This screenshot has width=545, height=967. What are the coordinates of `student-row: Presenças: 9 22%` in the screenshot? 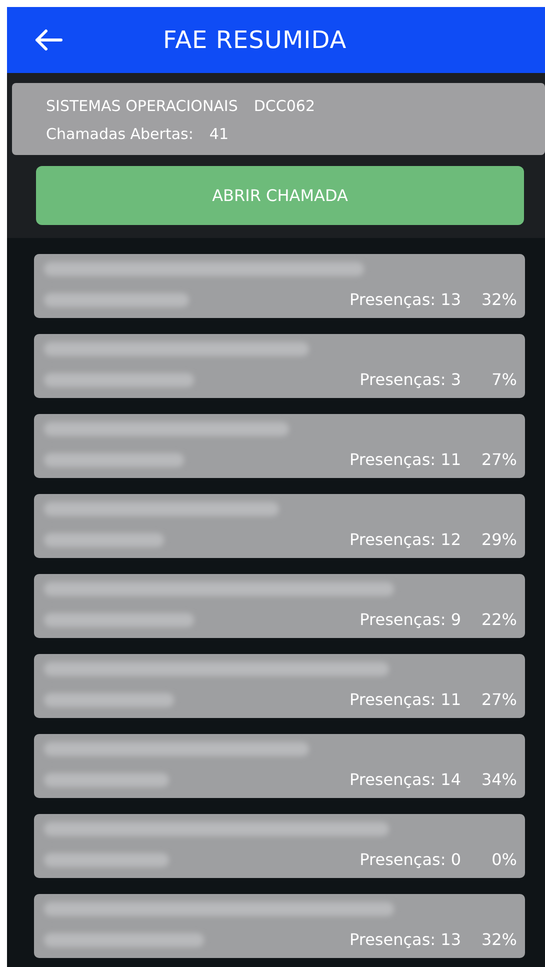 It's located at (279, 606).